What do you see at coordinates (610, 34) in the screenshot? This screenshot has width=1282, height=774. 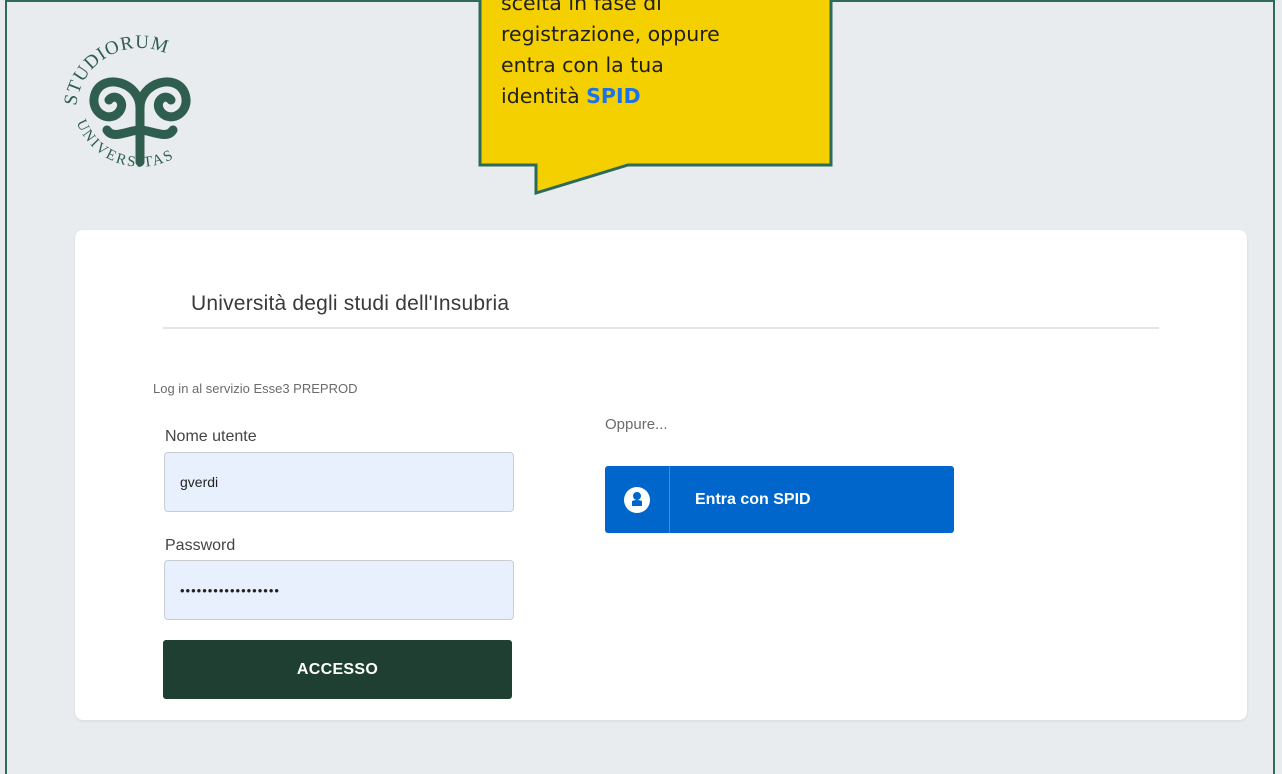 I see `callout-line-2: registrazione, oppure` at bounding box center [610, 34].